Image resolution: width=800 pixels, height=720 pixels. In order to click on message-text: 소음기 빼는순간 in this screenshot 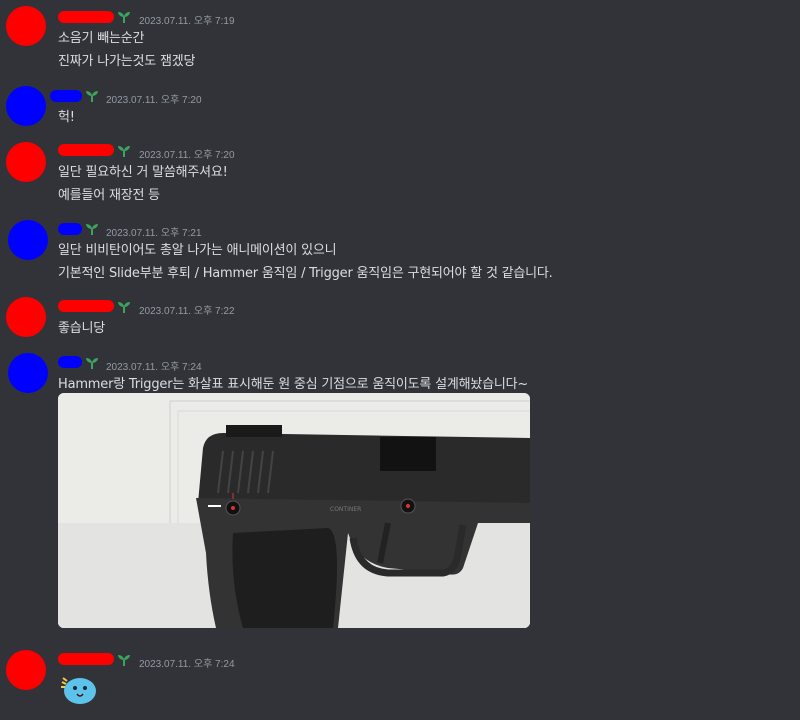, I will do `click(101, 38)`.